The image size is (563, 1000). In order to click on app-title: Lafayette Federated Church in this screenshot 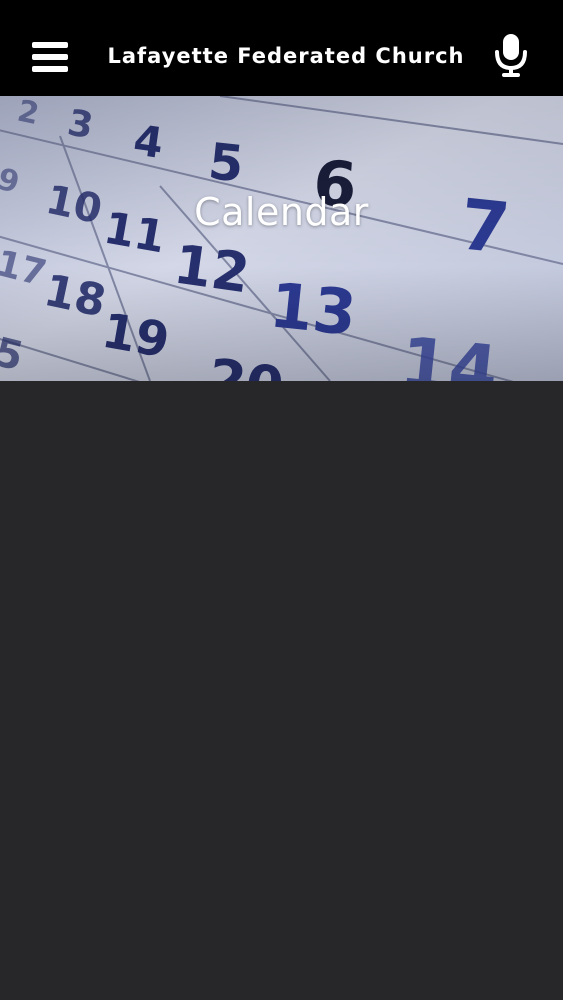, I will do `click(286, 56)`.